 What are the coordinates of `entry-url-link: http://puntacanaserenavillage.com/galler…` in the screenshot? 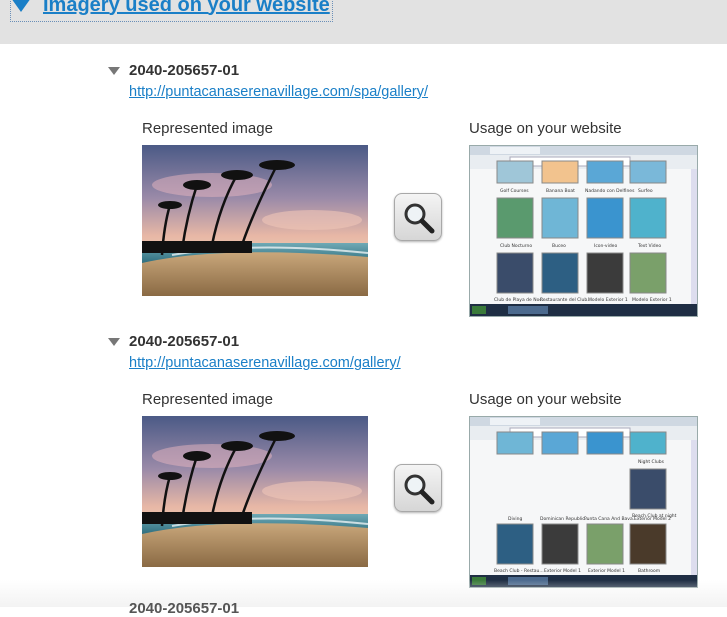 It's located at (265, 363).